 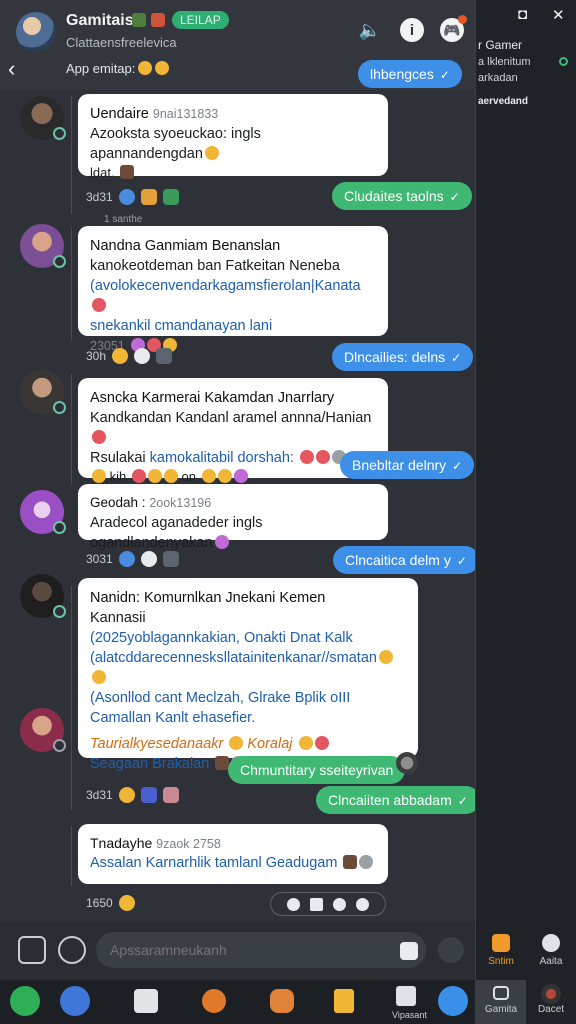 I want to click on reply-pill: Clncaiiten abbadam ✓, so click(x=398, y=800).